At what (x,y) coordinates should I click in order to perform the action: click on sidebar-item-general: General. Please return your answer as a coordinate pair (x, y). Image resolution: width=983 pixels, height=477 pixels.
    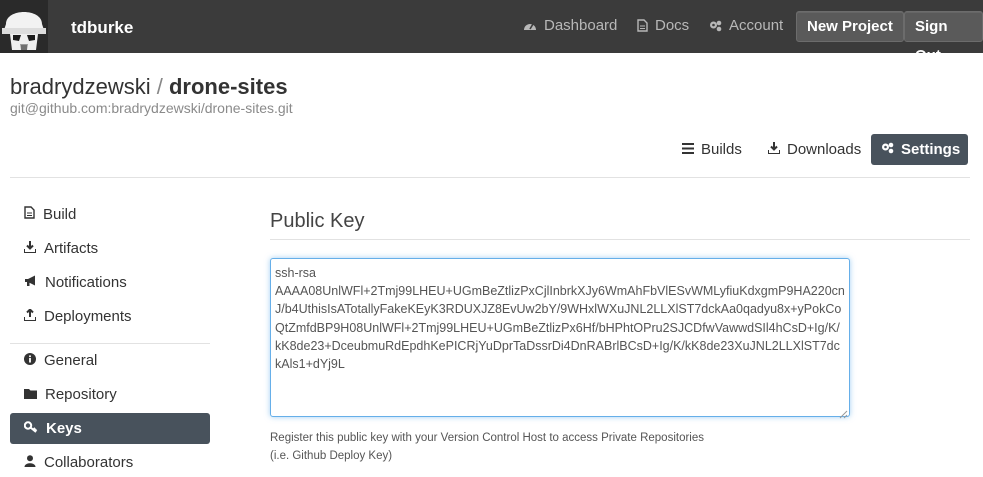
    Looking at the image, I should click on (110, 360).